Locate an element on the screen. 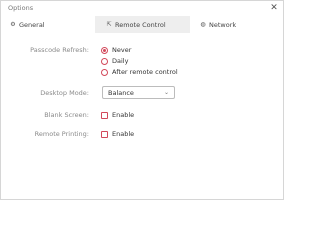 The width and height of the screenshot is (320, 240). blank-screen-checkbox: Enable is located at coordinates (117, 115).